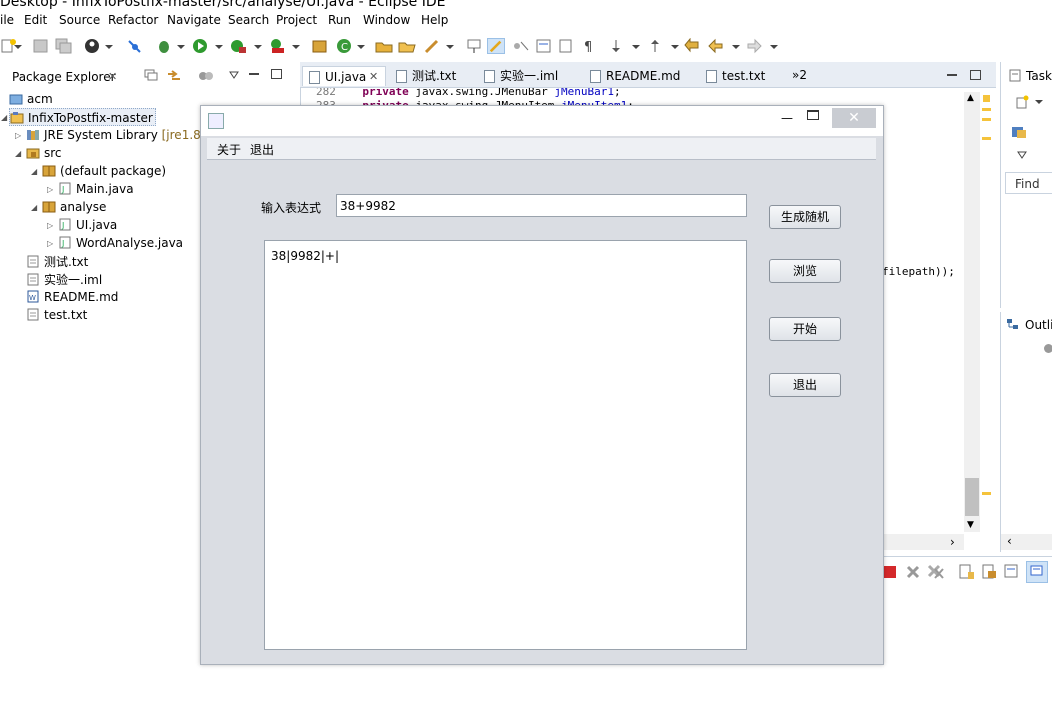  I want to click on expression-input, so click(541, 205).